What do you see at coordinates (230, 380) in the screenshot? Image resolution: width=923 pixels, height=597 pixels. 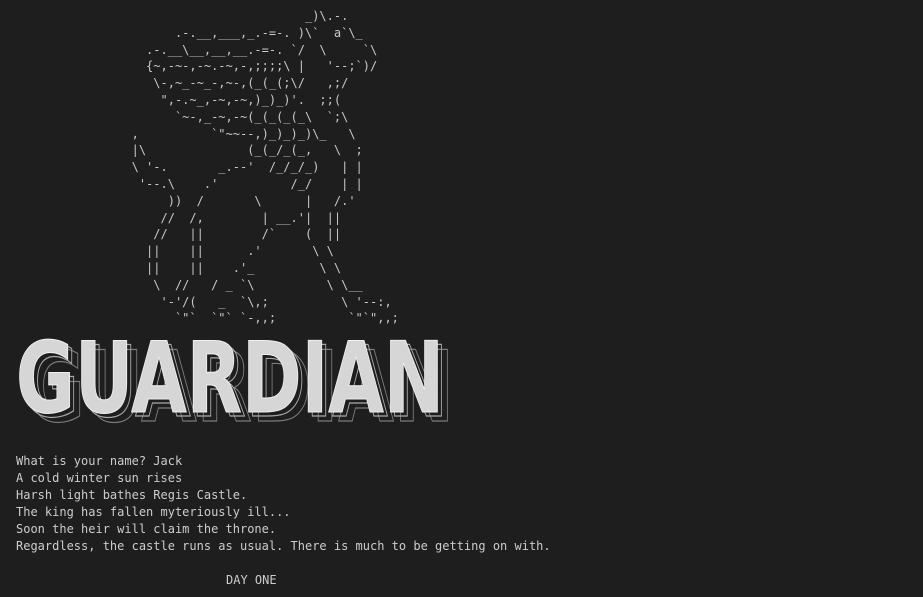 I see `title-text: GUARDIAN` at bounding box center [230, 380].